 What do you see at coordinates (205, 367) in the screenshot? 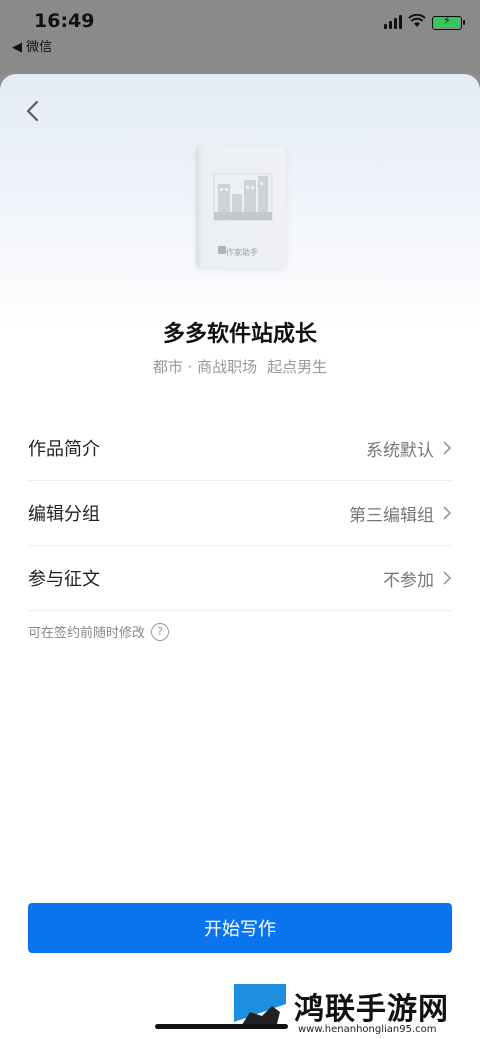
I see `book-category: 都市 · 商战职场` at bounding box center [205, 367].